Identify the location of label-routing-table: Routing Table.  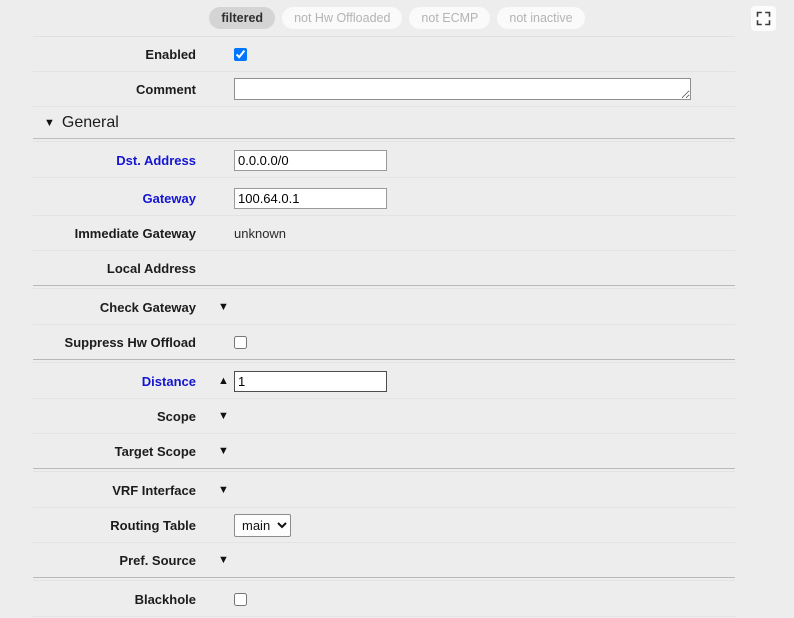
(153, 525).